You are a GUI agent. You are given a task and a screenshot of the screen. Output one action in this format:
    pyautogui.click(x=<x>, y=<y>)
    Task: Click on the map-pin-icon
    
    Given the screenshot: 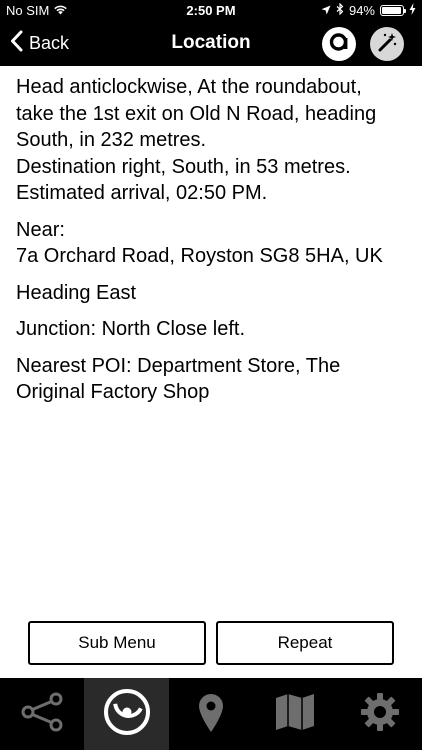 What is the action you would take?
    pyautogui.click(x=211, y=714)
    